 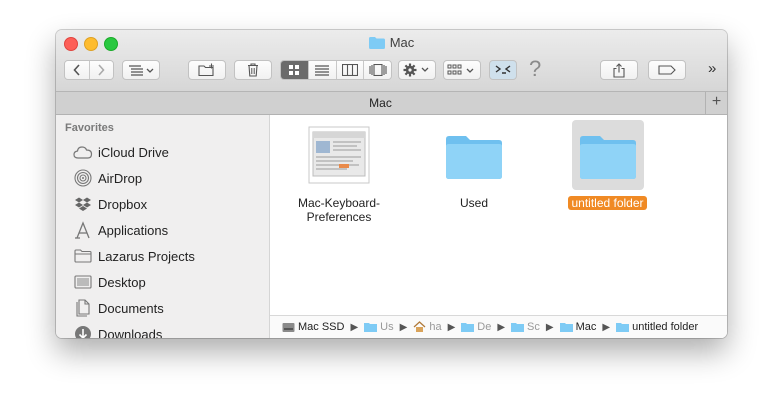 I want to click on image-file-icon, so click(x=339, y=155).